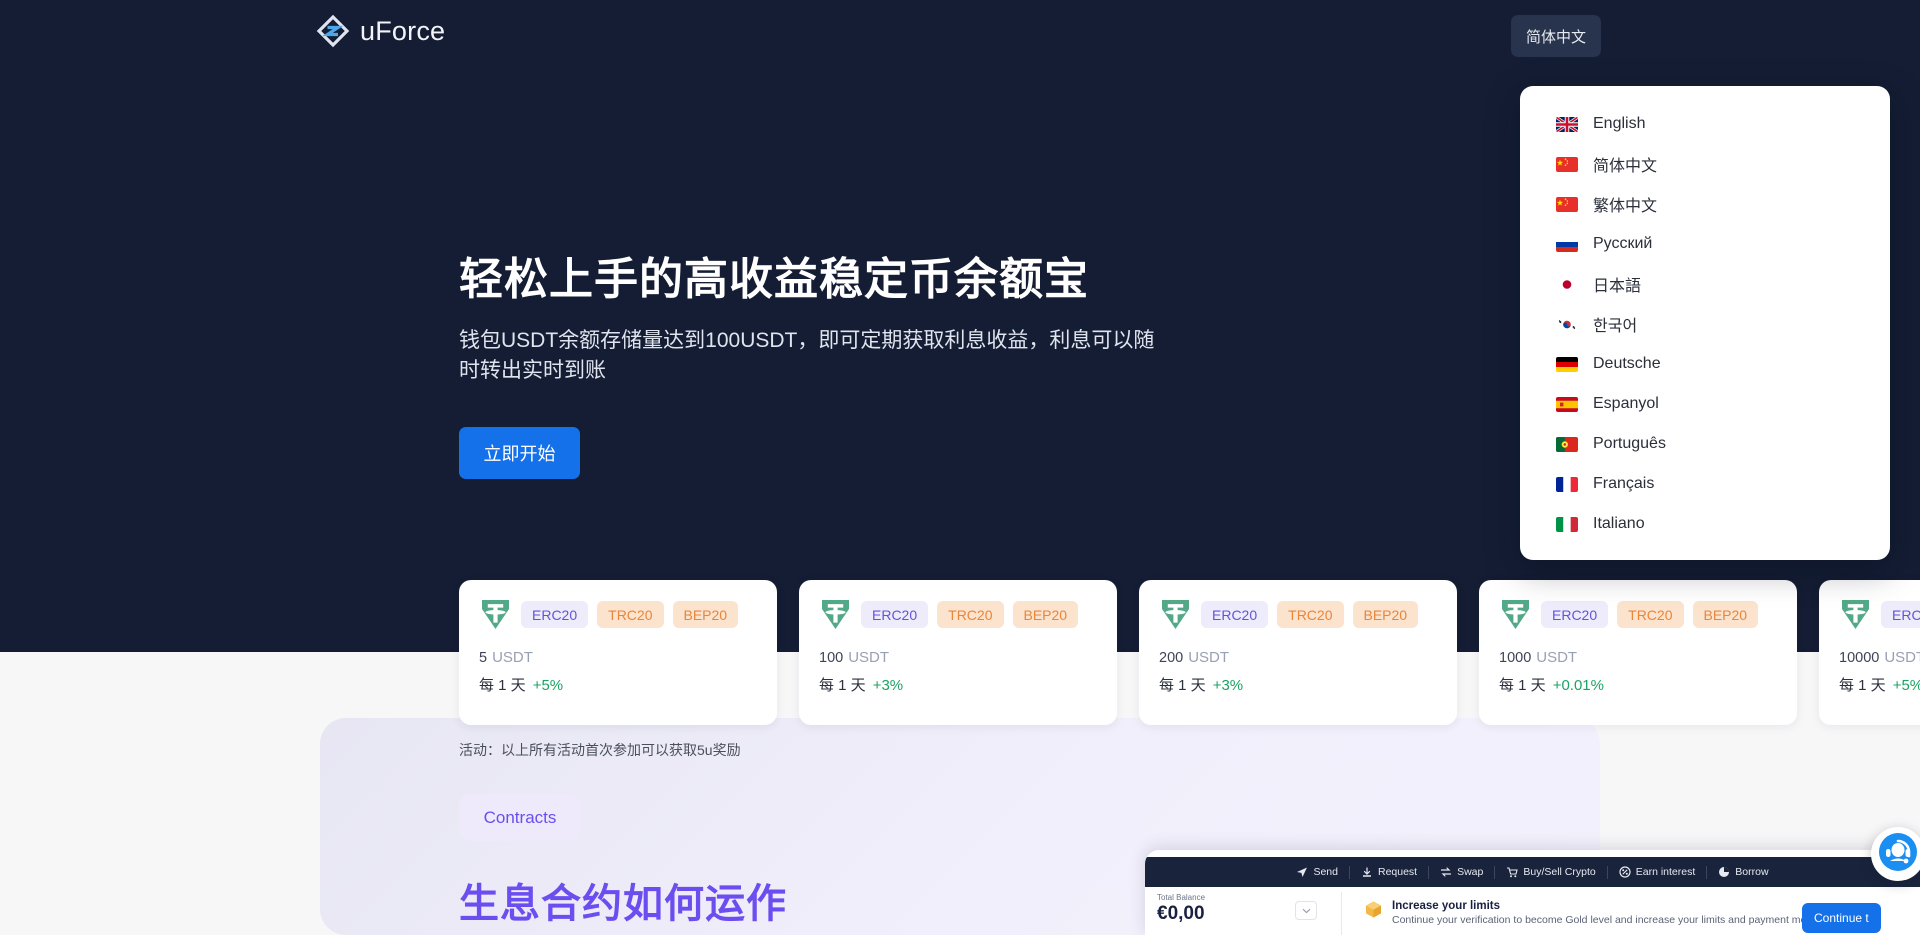 Image resolution: width=1920 pixels, height=935 pixels. What do you see at coordinates (1625, 166) in the screenshot?
I see `language-option-label: 简体中文` at bounding box center [1625, 166].